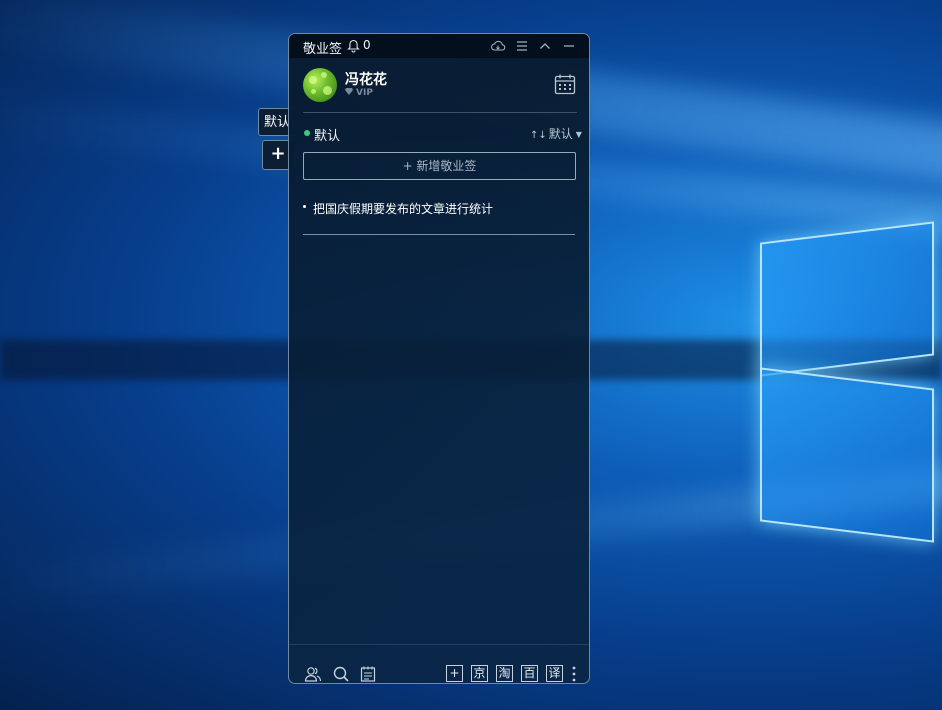 Image resolution: width=942 pixels, height=710 pixels. Describe the element at coordinates (529, 673) in the screenshot. I see `ext-baidu-button: 百` at that location.